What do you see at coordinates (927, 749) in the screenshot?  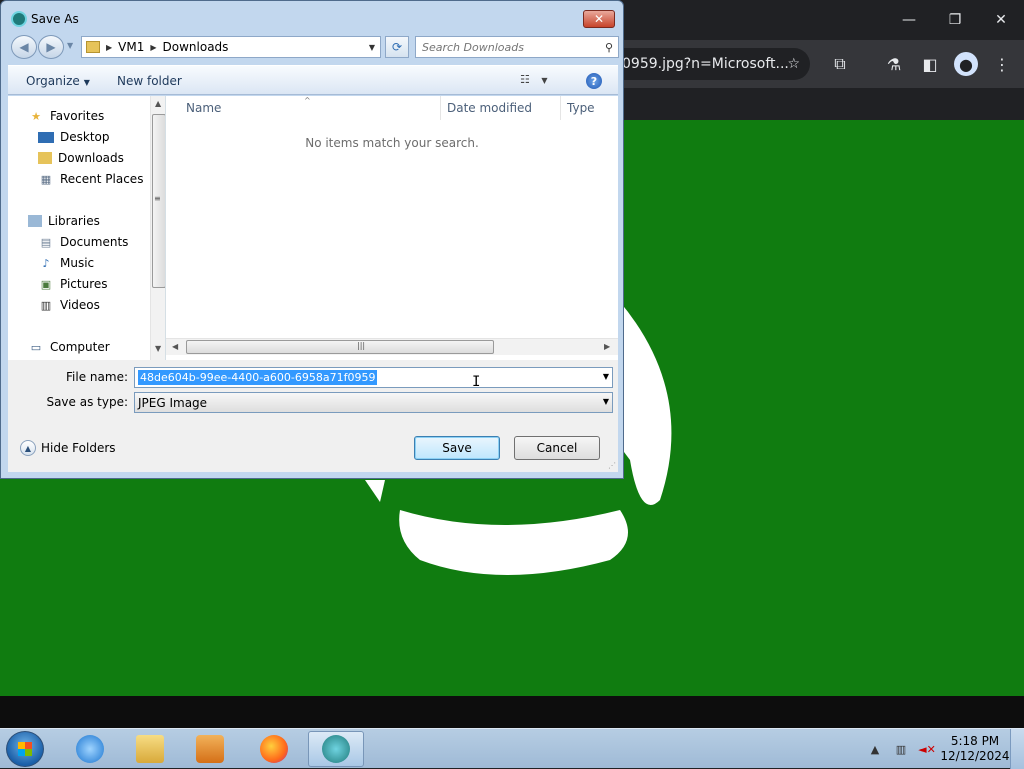 I see `volume-muted-icon: ◄✕` at bounding box center [927, 749].